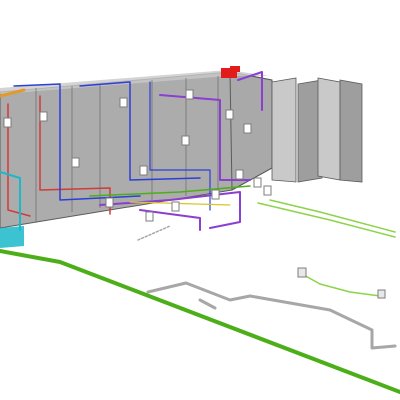 This screenshot has width=400, height=400. Describe the element at coordinates (332, 216) in the screenshot. I see `ground-wire-branch-a` at that location.